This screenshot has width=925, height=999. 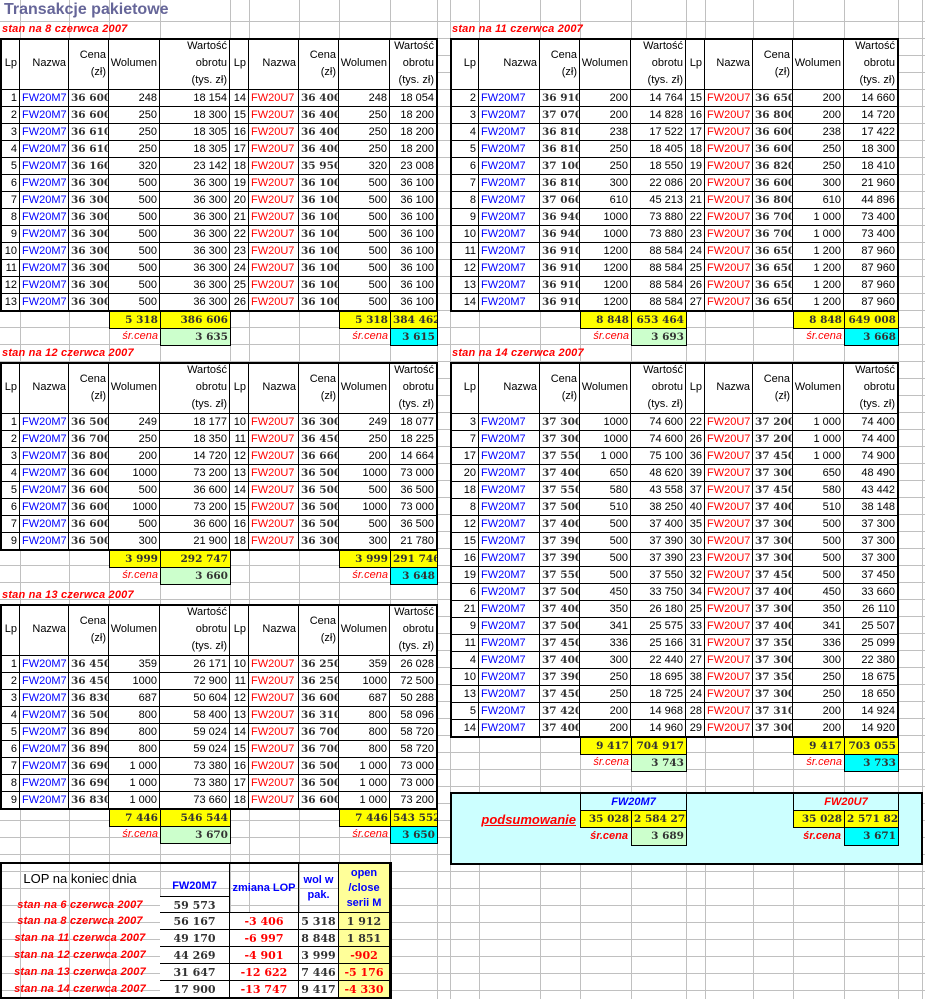 What do you see at coordinates (134, 422) in the screenshot?
I see `row-wolumen: 249` at bounding box center [134, 422].